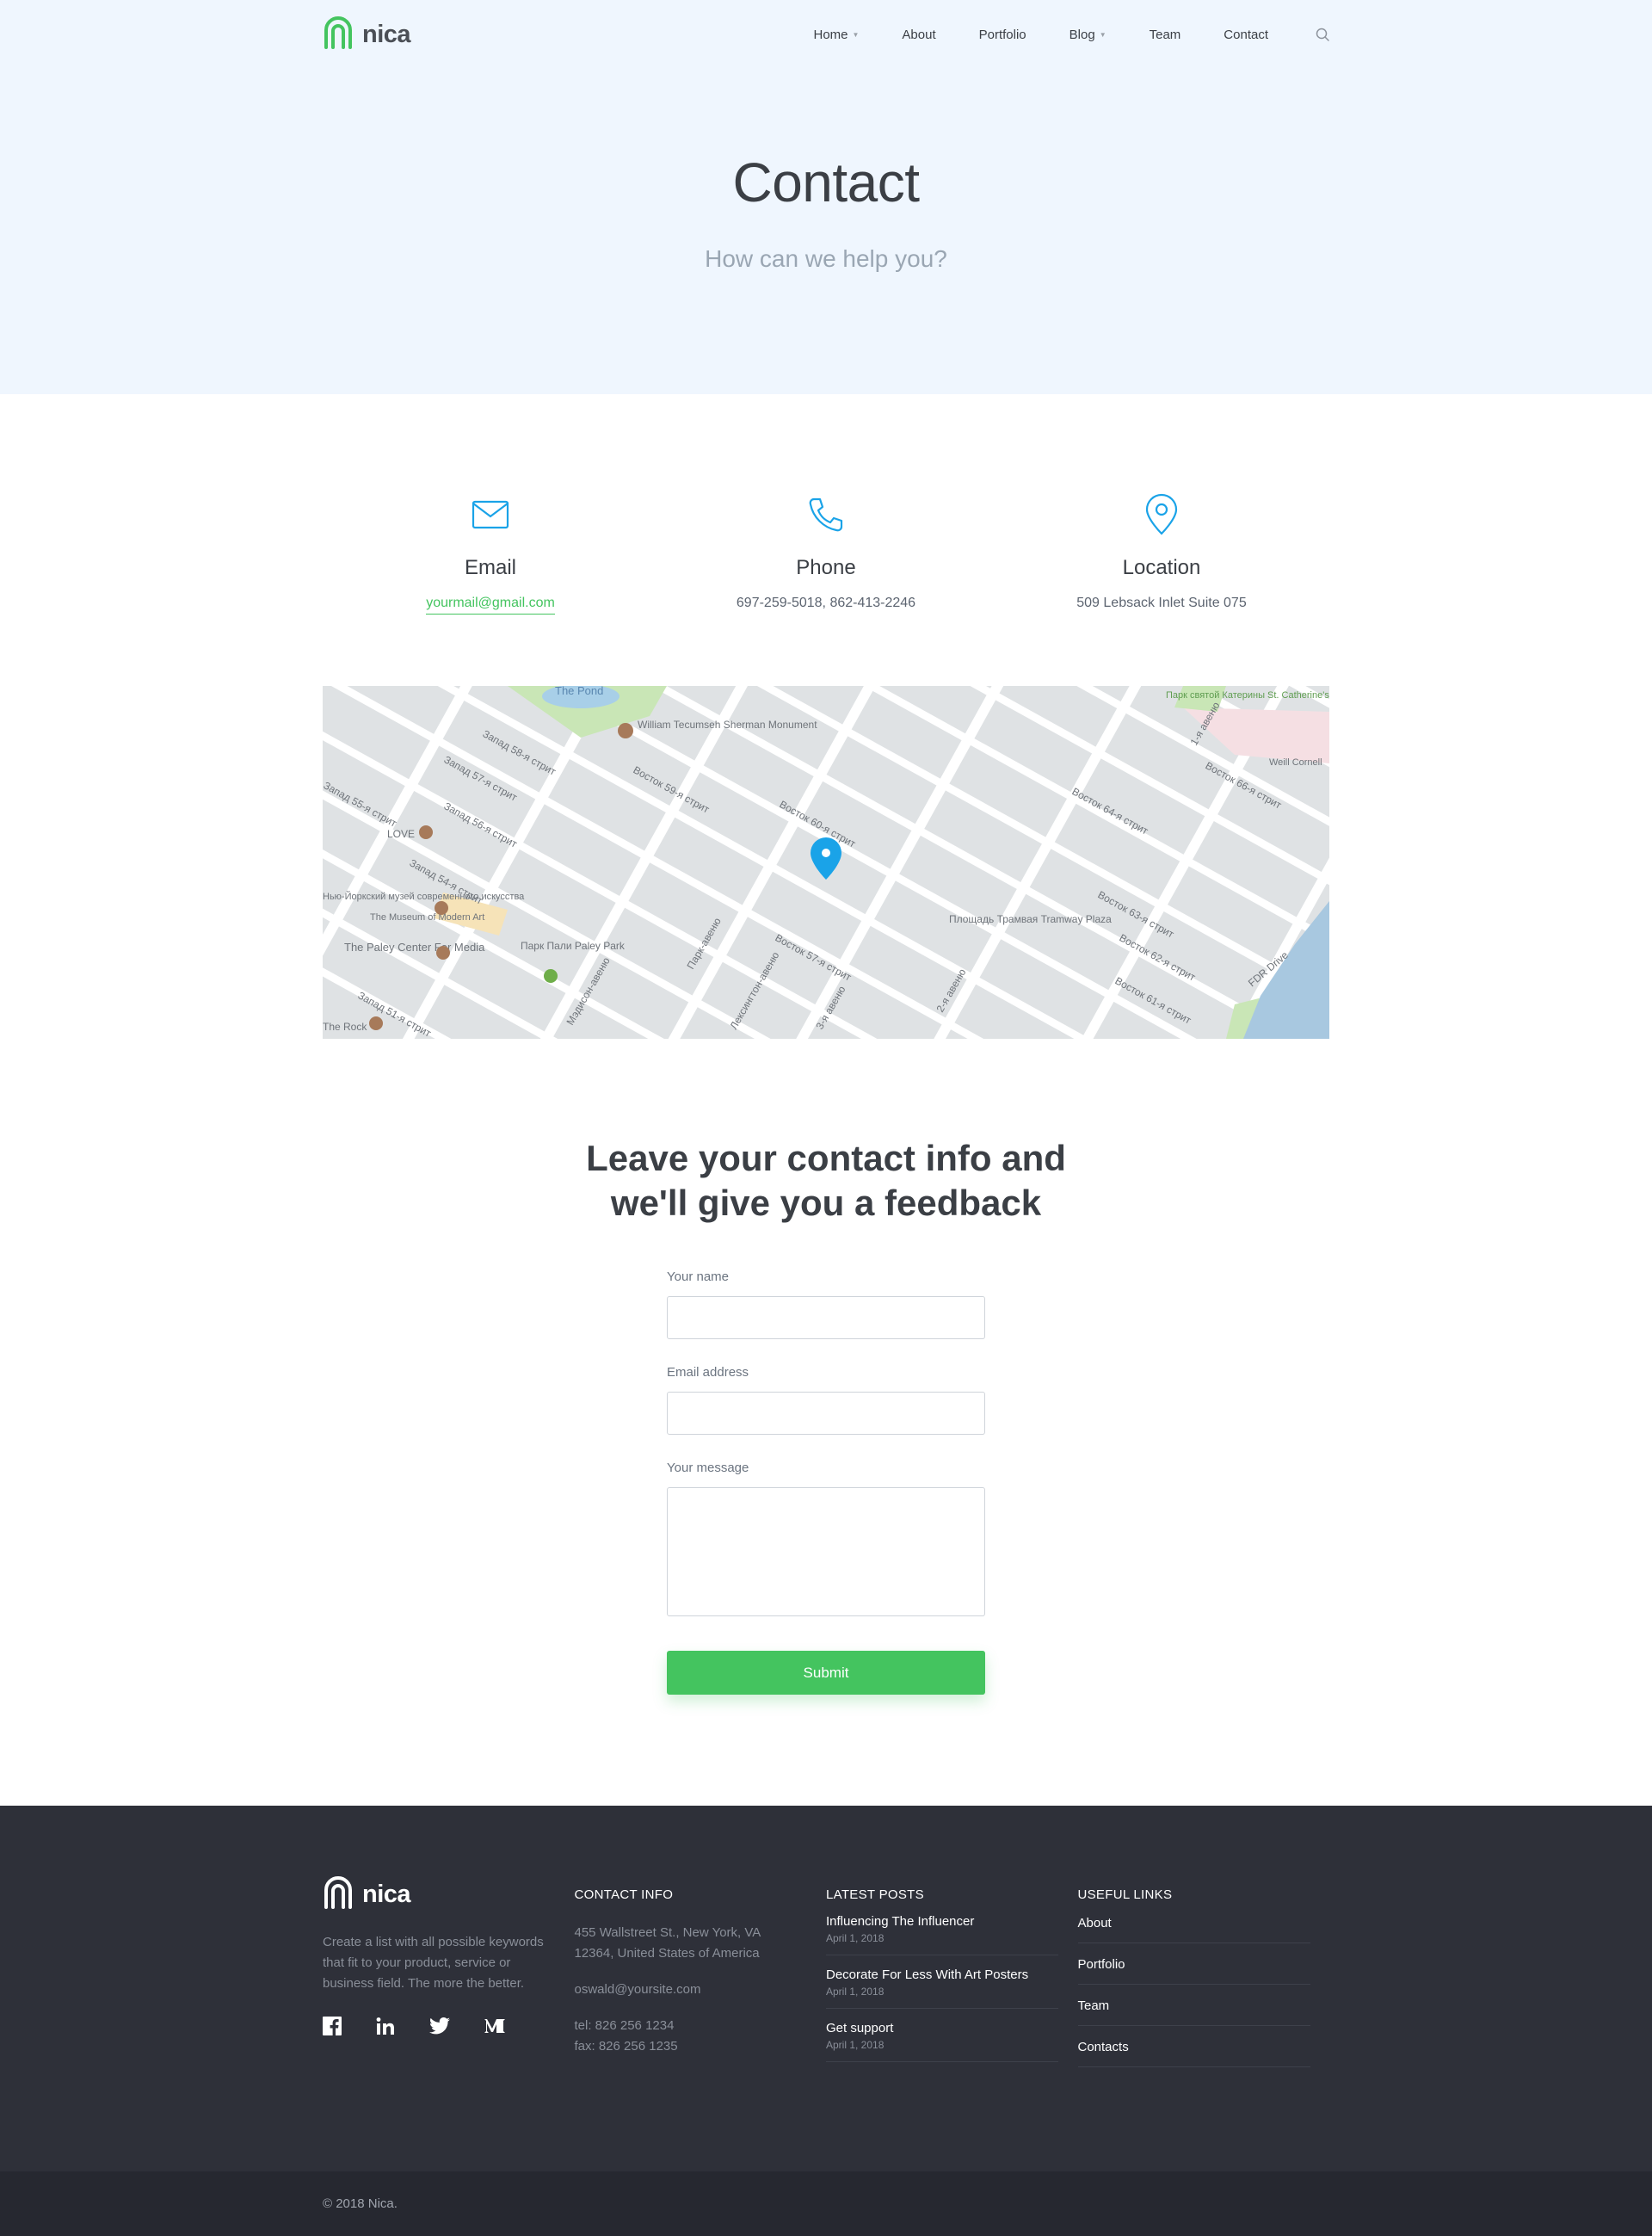 The width and height of the screenshot is (1652, 2236). Describe the element at coordinates (826, 1317) in the screenshot. I see `name-input` at that location.